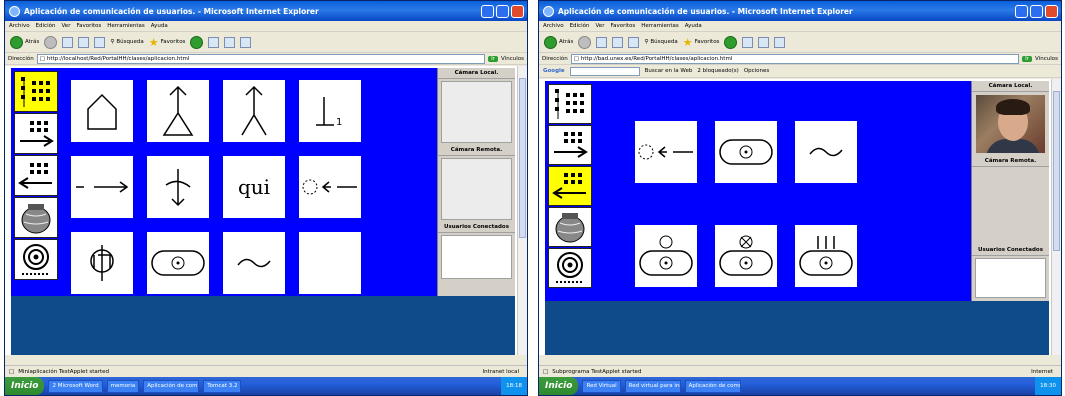 The width and height of the screenshot is (1065, 396). I want to click on symbol-card-person-triangle, so click(178, 111).